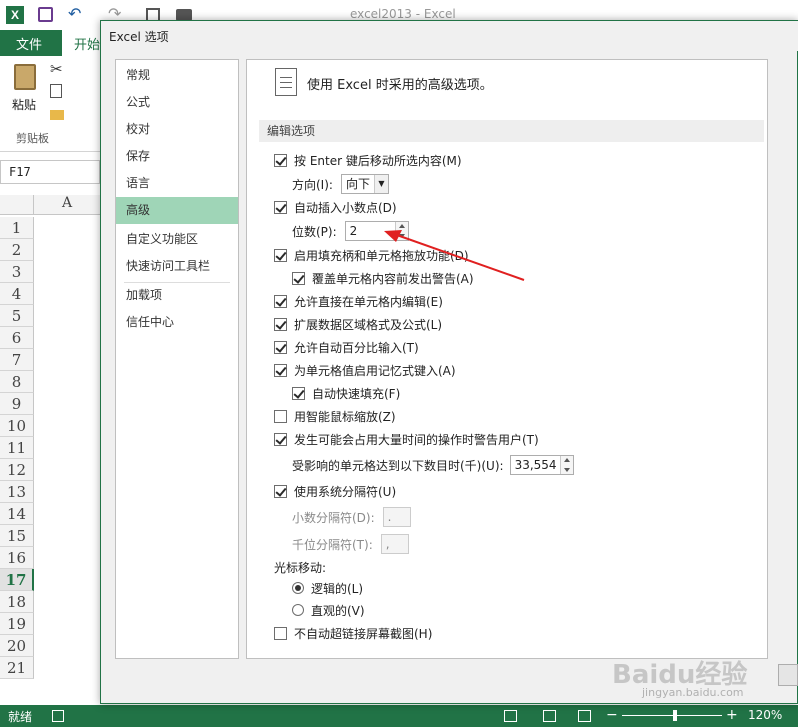  I want to click on zoom-out-icon: −, so click(612, 715).